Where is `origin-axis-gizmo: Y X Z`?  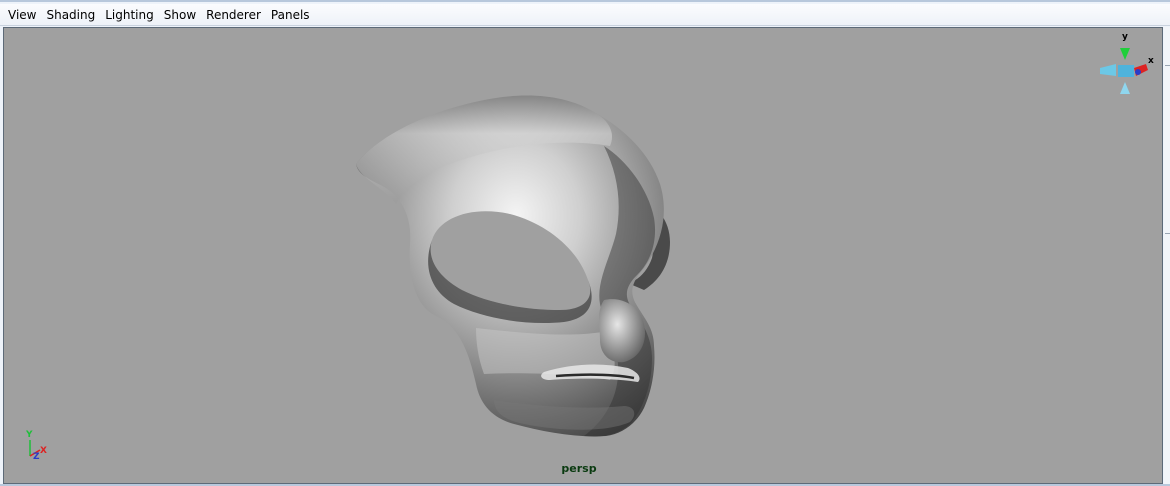 origin-axis-gizmo: Y X Z is located at coordinates (36, 446).